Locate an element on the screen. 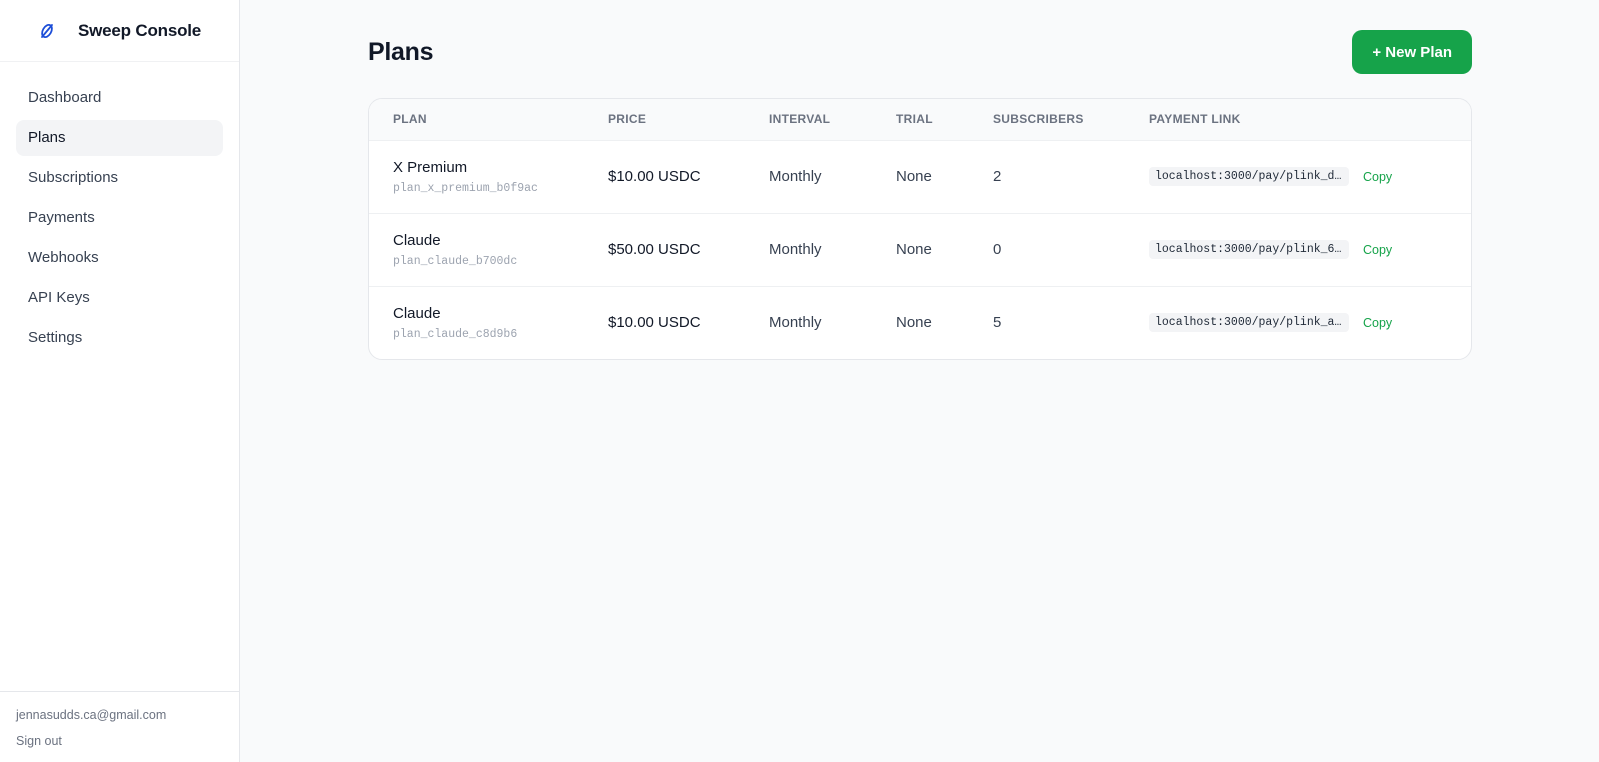  payment-link-cell: localhost:3000/pay/plink_ae… Copy is located at coordinates (1298, 322).